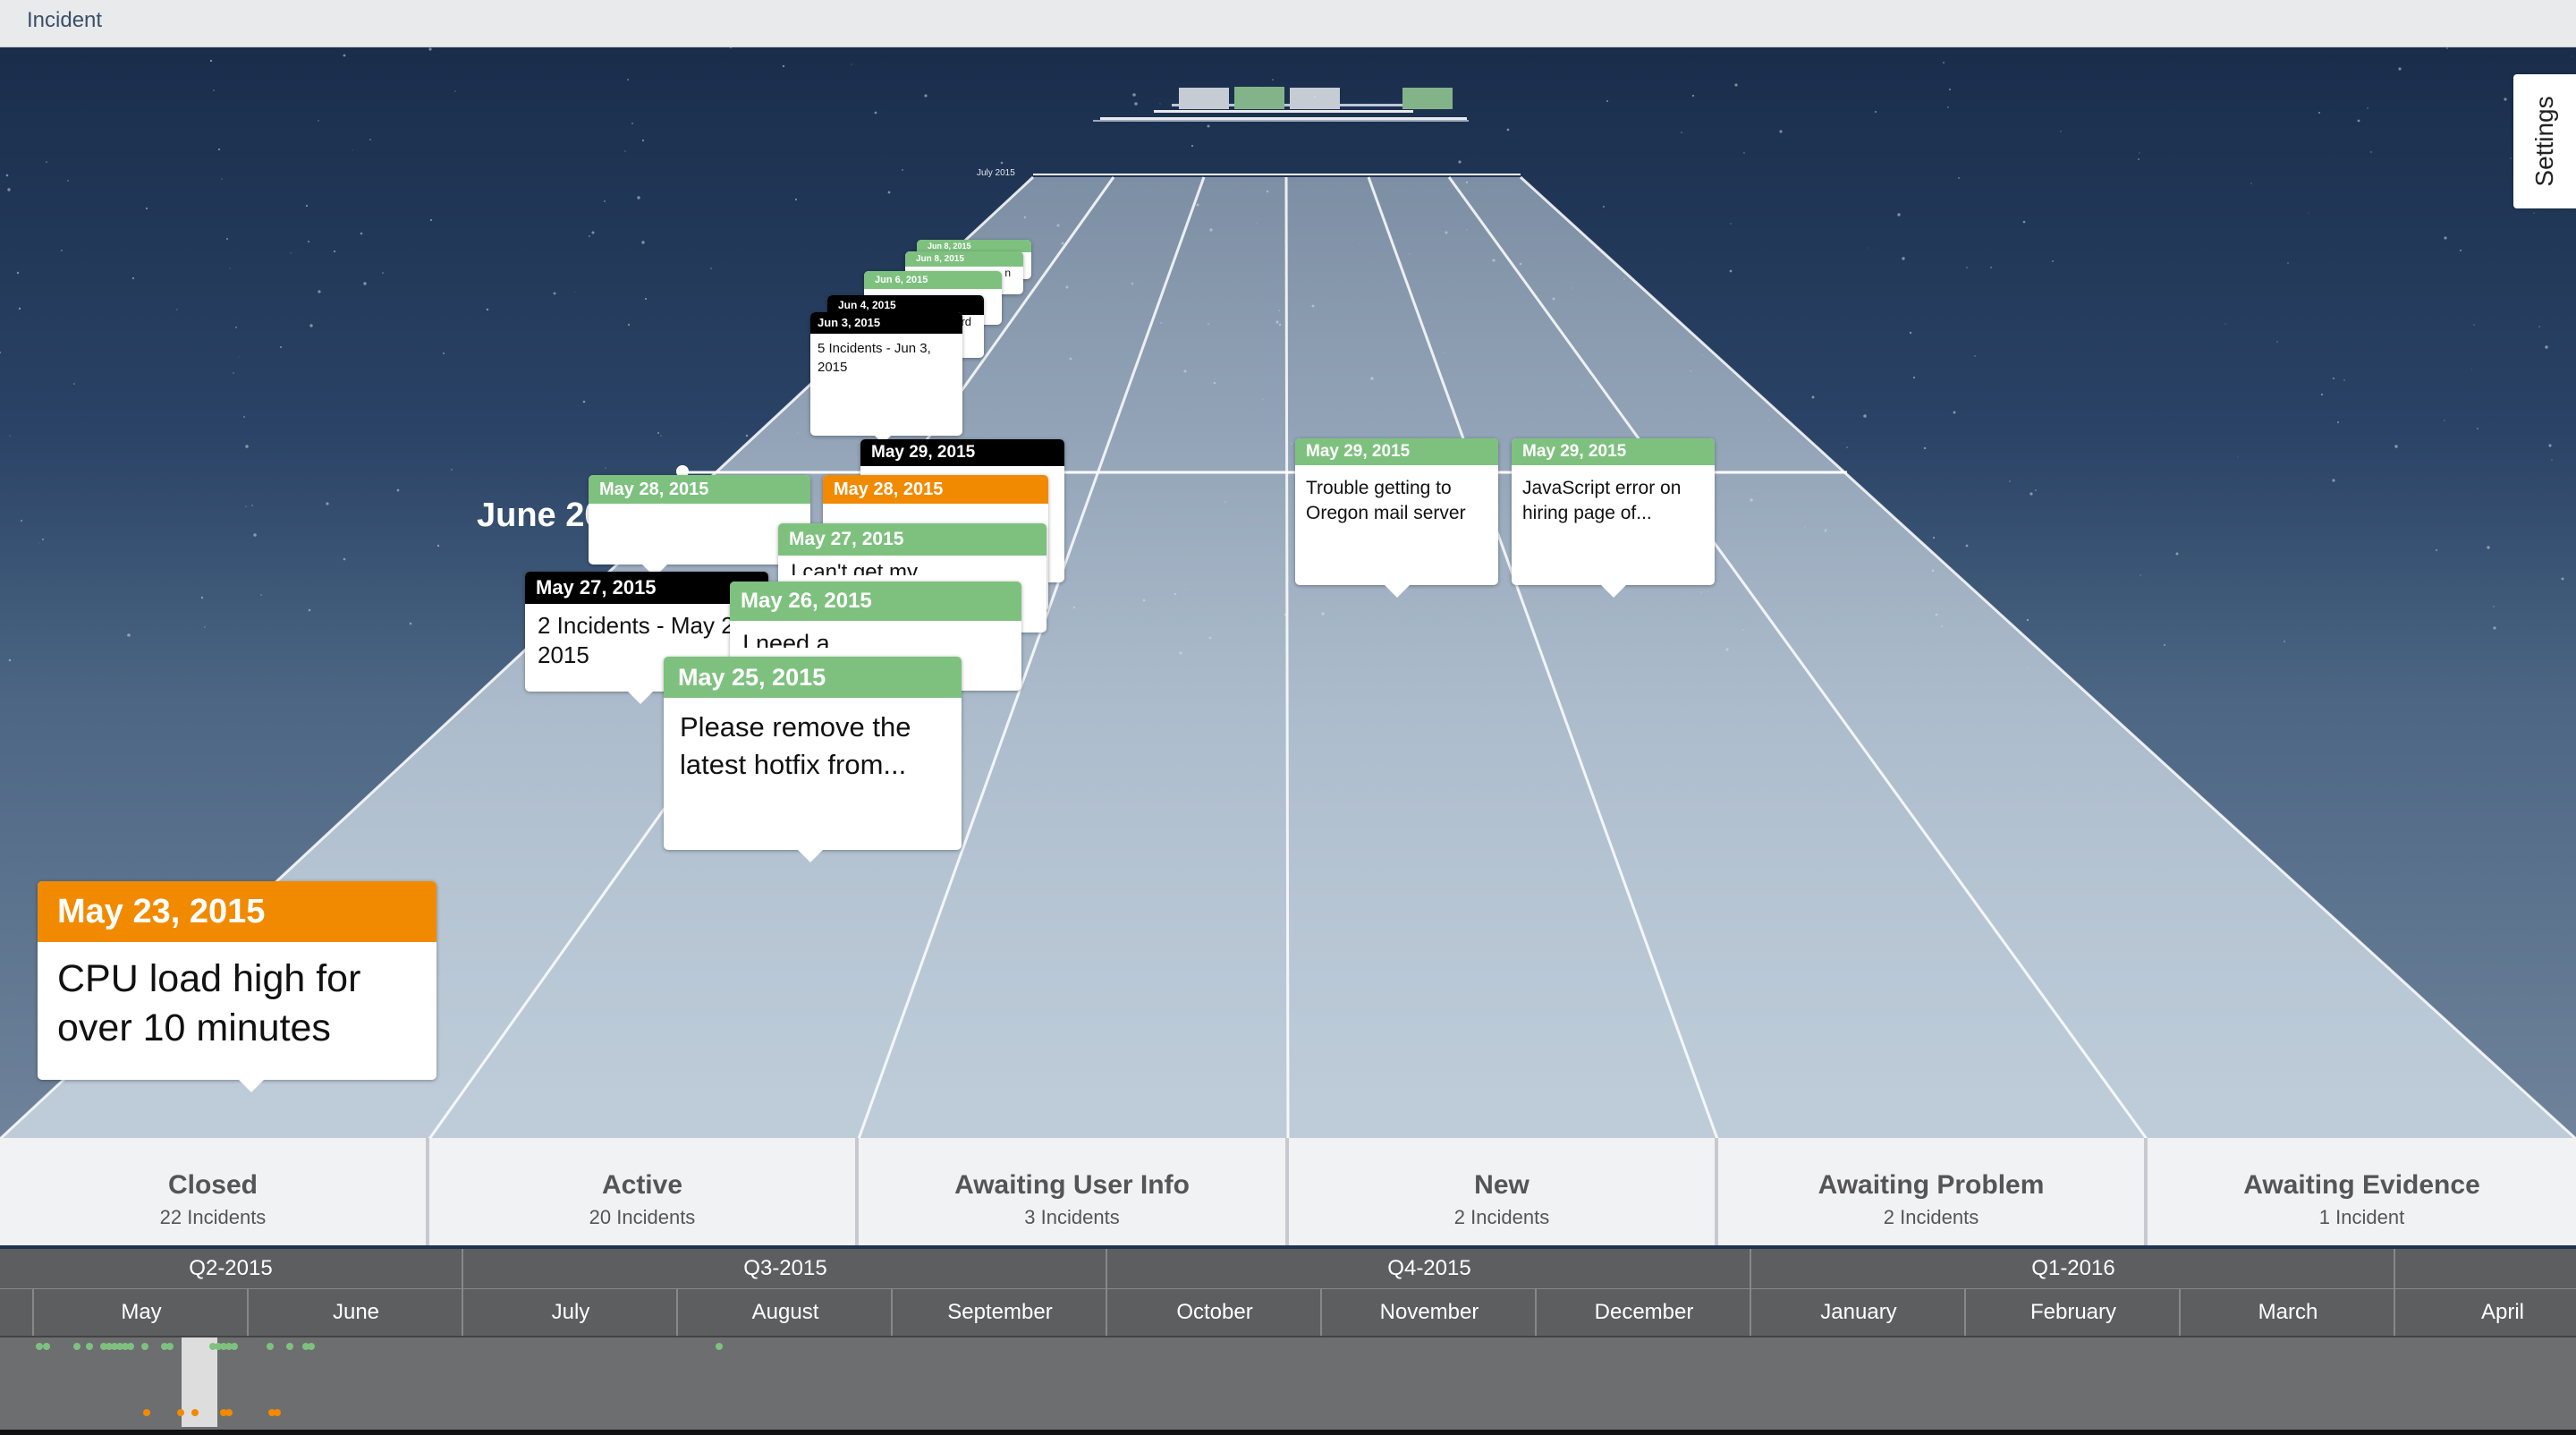 The height and width of the screenshot is (1435, 2576). I want to click on month-label-september: September, so click(999, 1312).